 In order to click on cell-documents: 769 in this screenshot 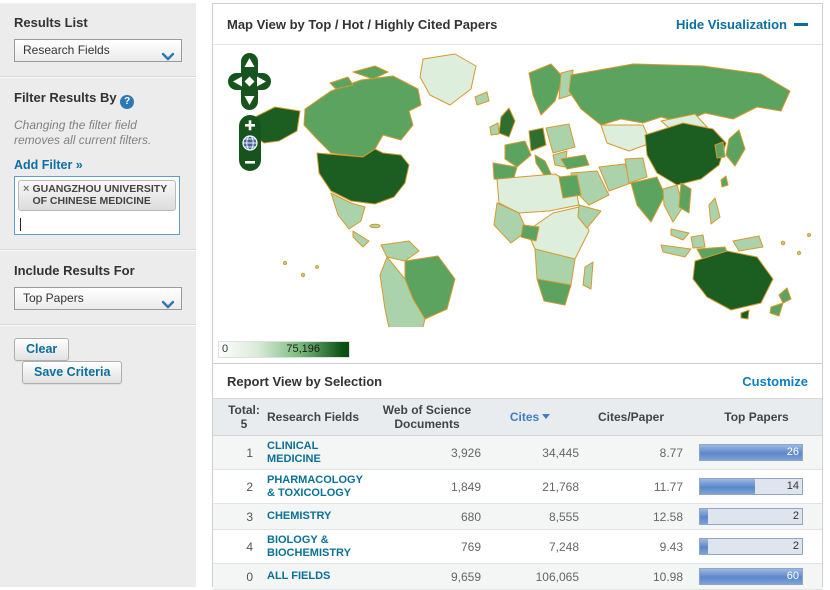, I will do `click(470, 546)`.